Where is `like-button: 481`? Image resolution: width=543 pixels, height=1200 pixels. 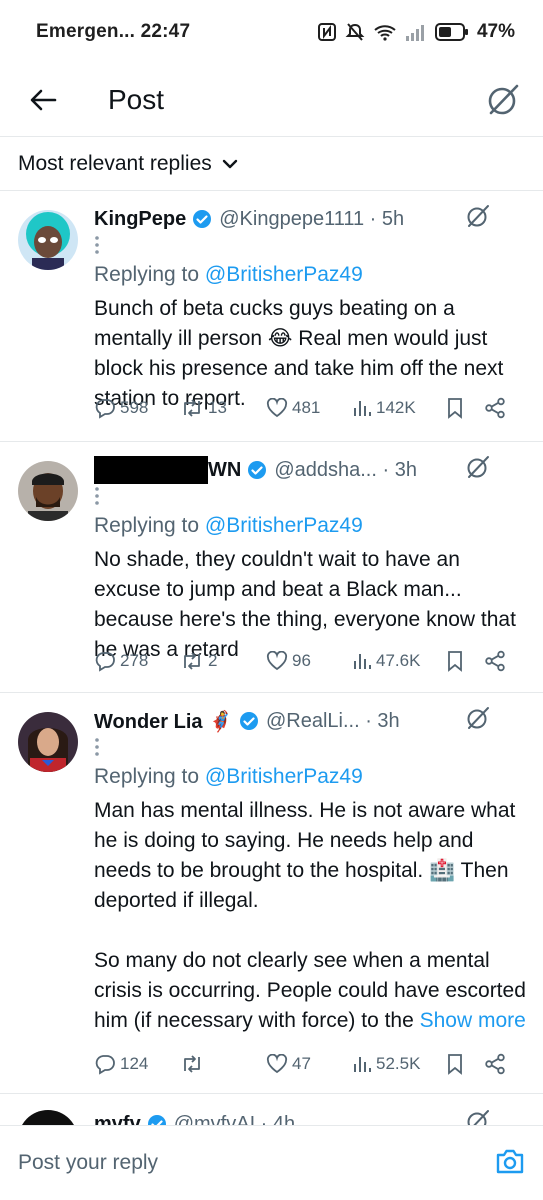 like-button: 481 is located at coordinates (309, 408).